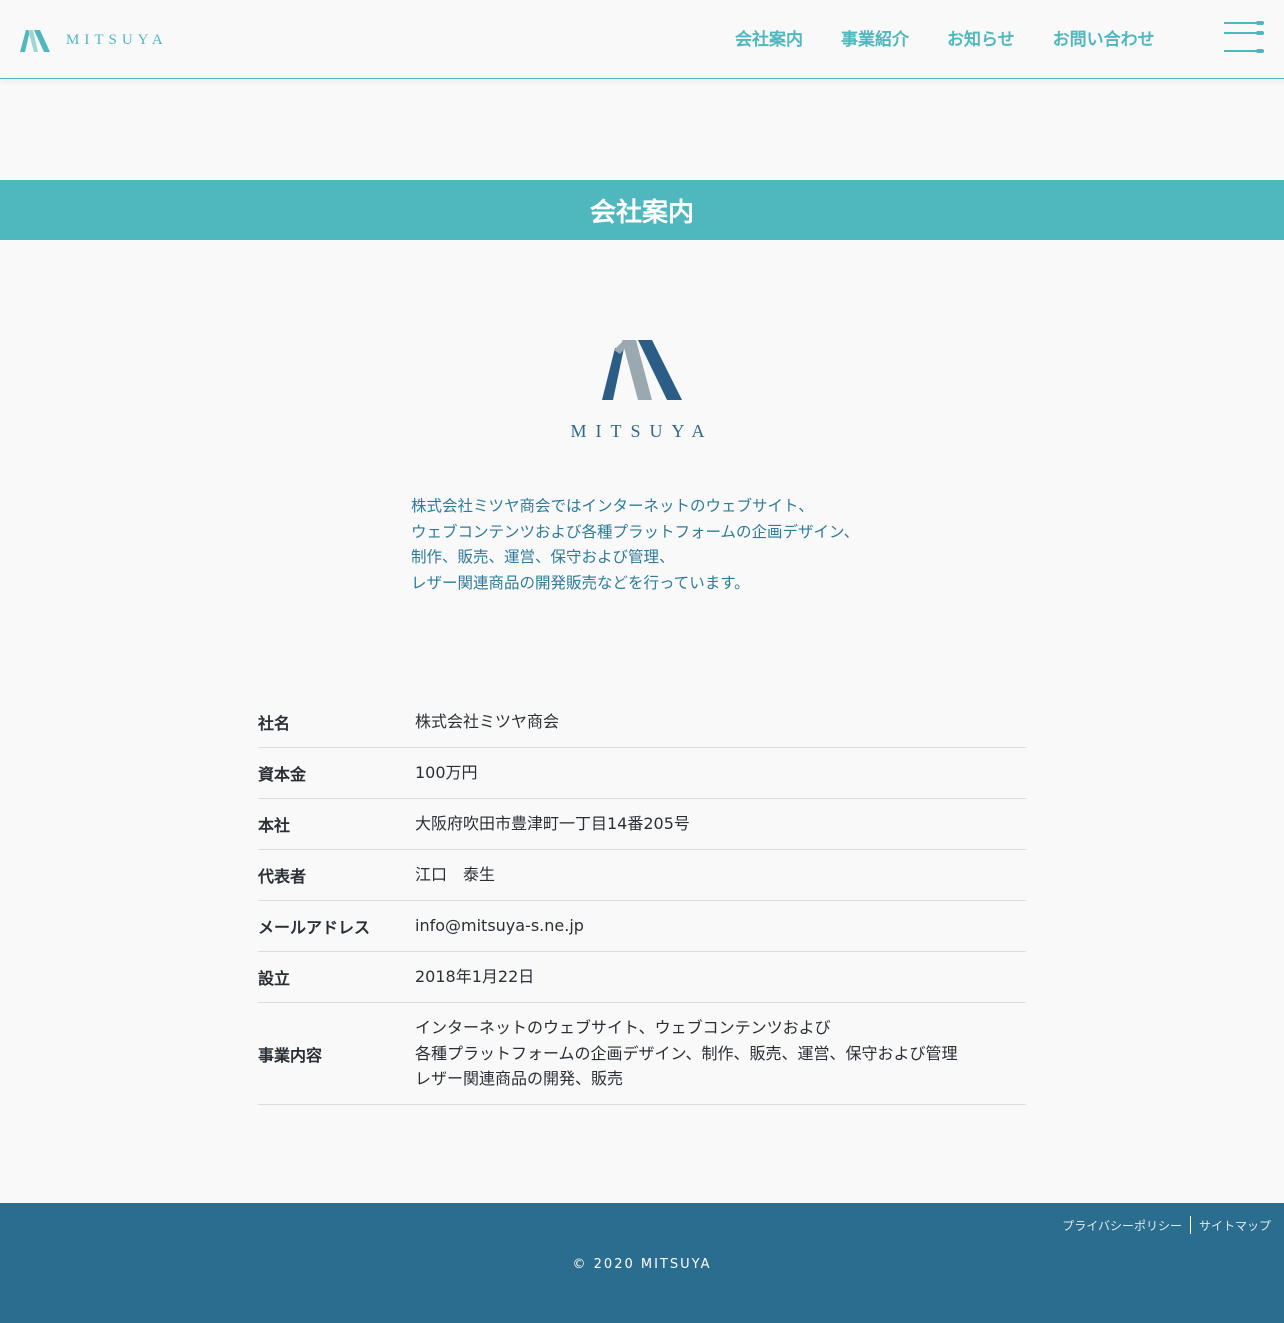  I want to click on table-row: 本社 大阪府吹田市豊津町一丁目14番205号, so click(642, 824).